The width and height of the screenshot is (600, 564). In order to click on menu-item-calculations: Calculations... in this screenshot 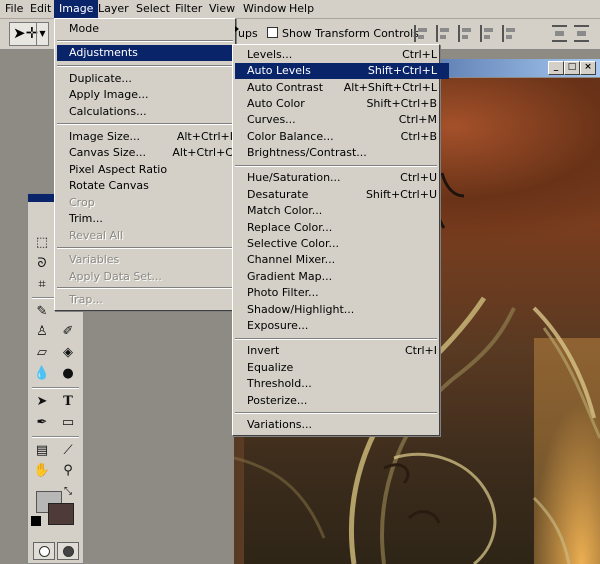, I will do `click(151, 112)`.